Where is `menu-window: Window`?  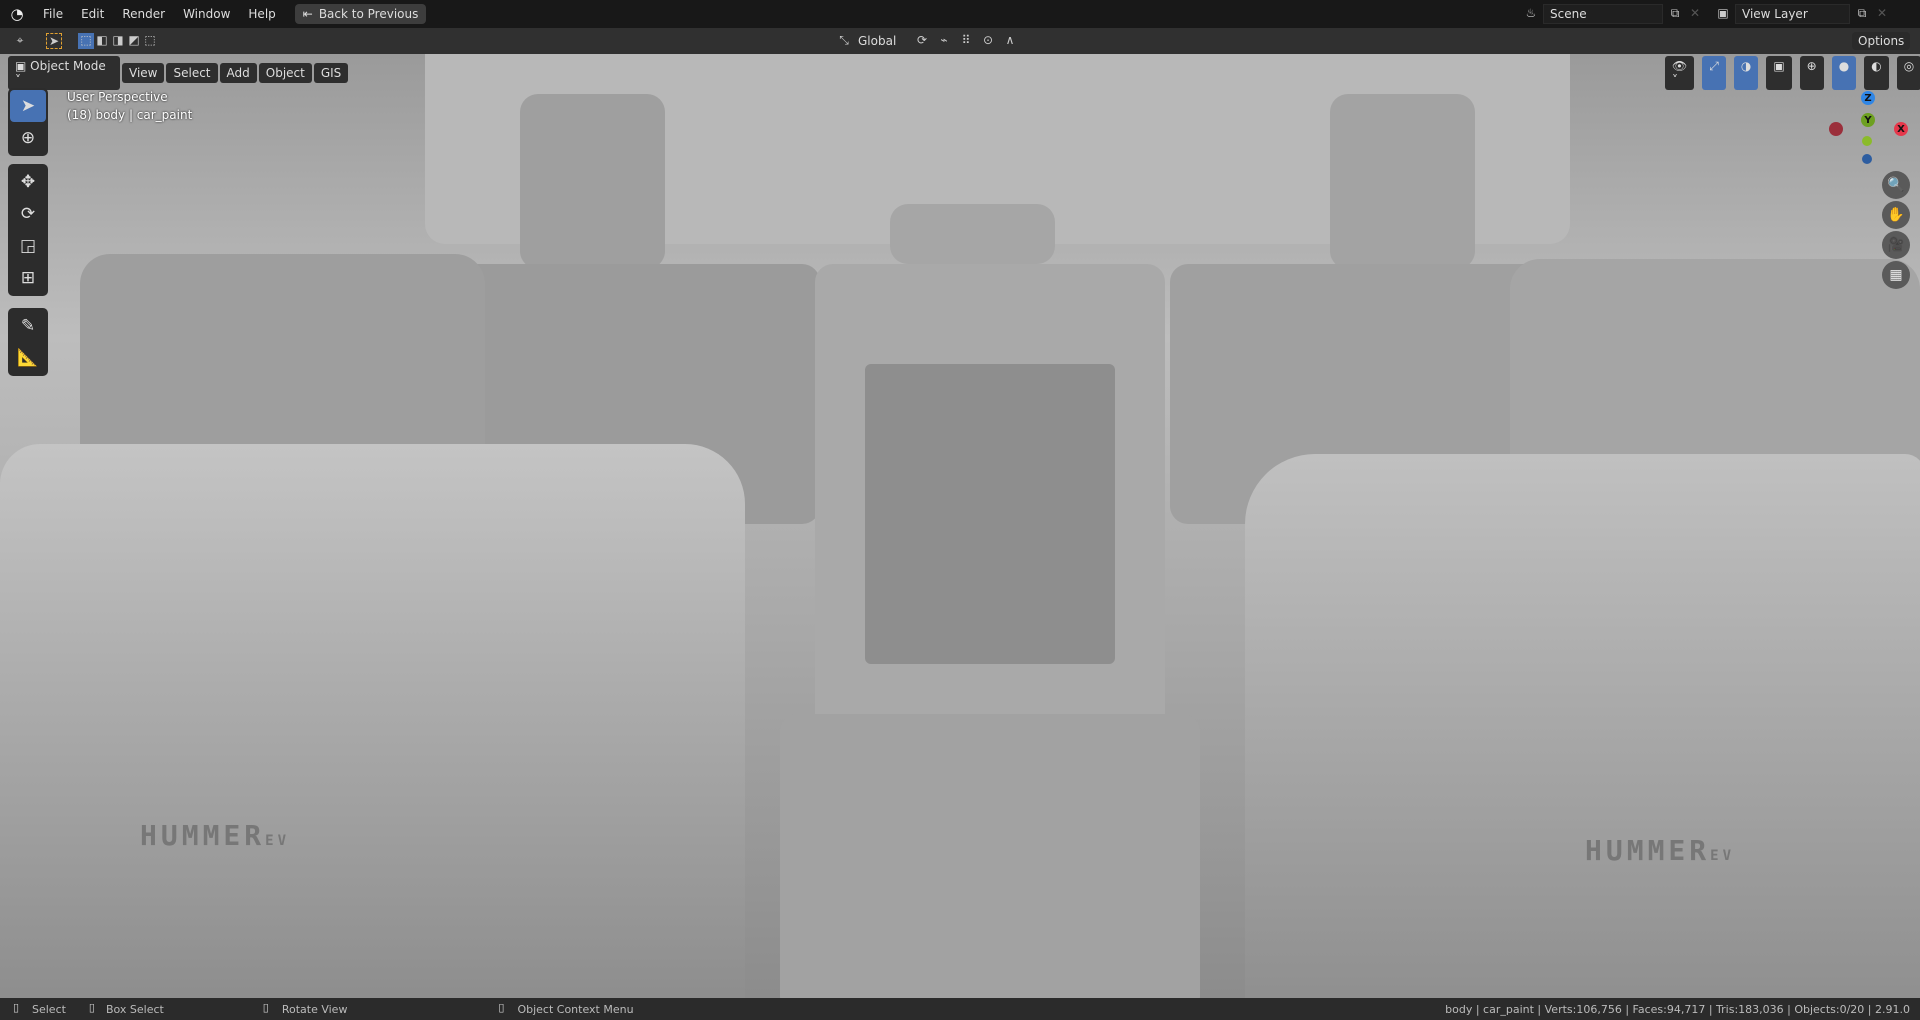 menu-window: Window is located at coordinates (206, 14).